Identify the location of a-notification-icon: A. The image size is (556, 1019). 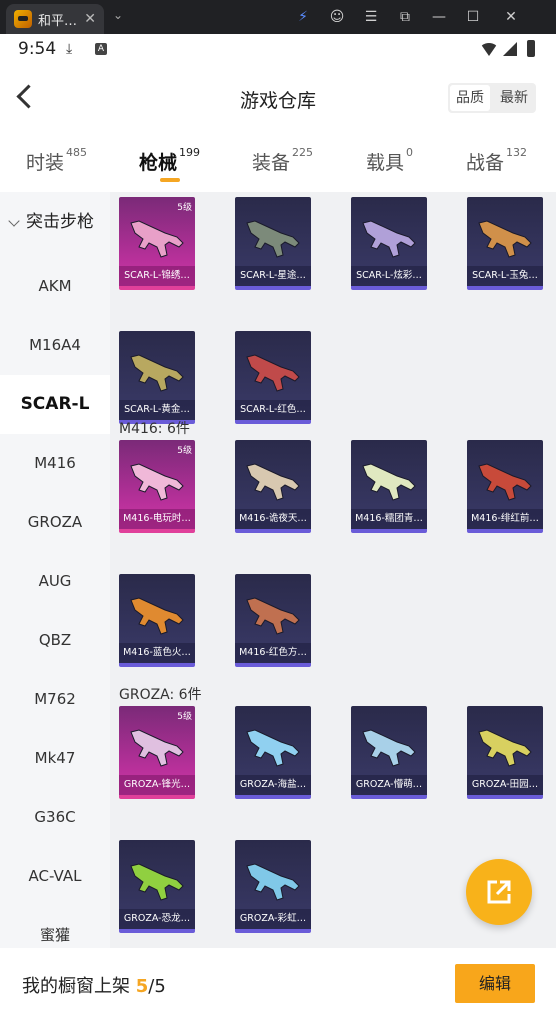
(101, 49).